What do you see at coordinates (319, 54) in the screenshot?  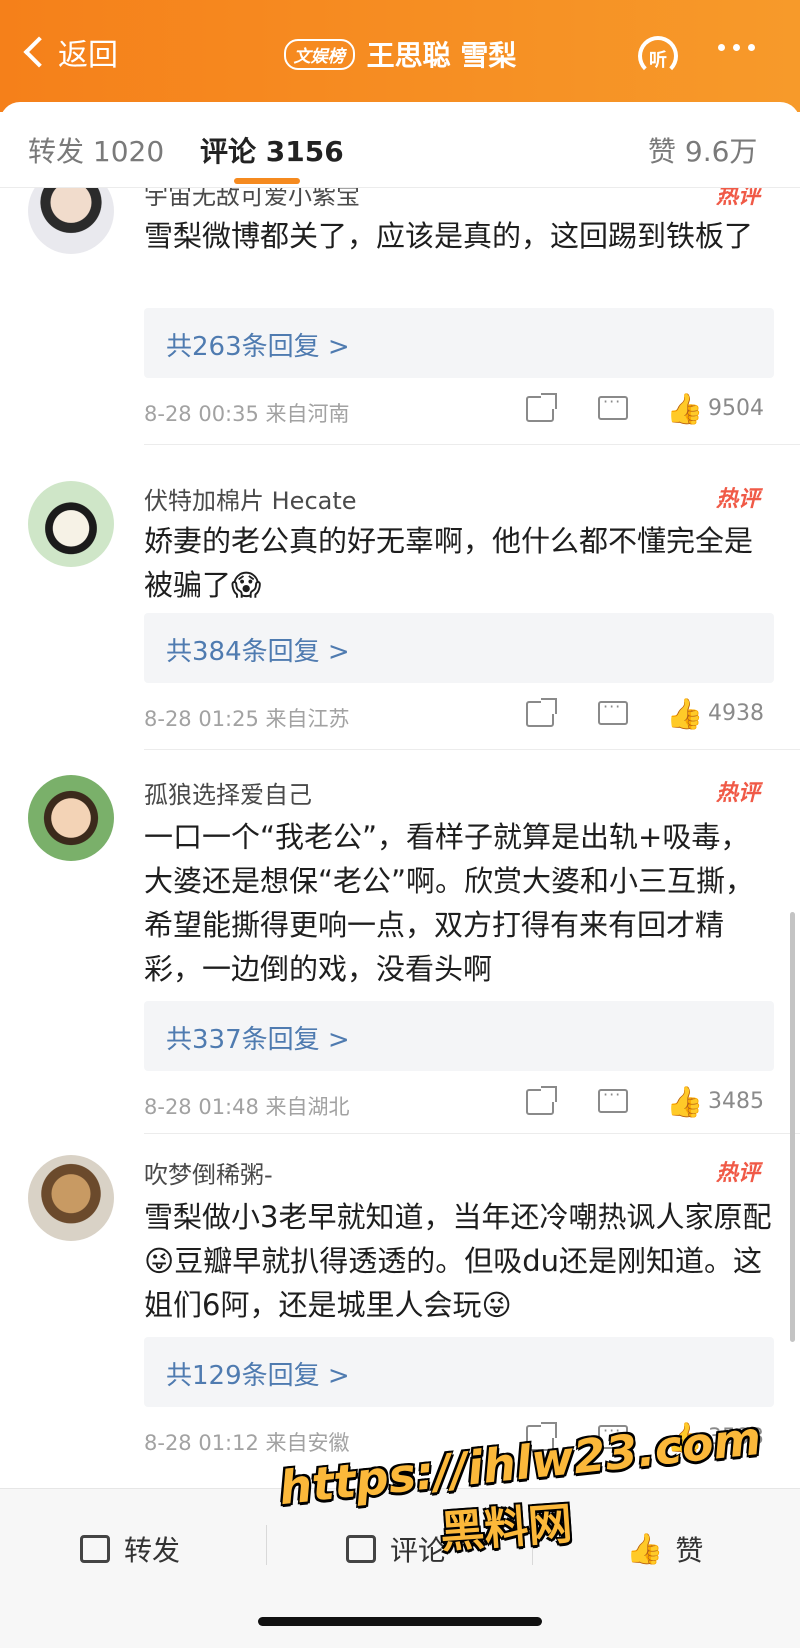 I see `topic-badge: 文娱榜` at bounding box center [319, 54].